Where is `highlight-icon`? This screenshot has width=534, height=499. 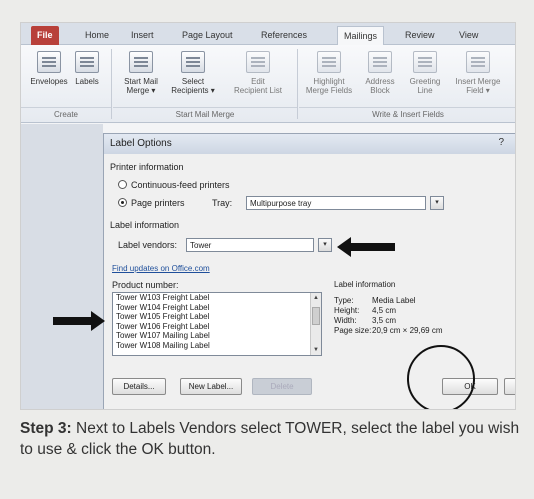
highlight-icon is located at coordinates (329, 62).